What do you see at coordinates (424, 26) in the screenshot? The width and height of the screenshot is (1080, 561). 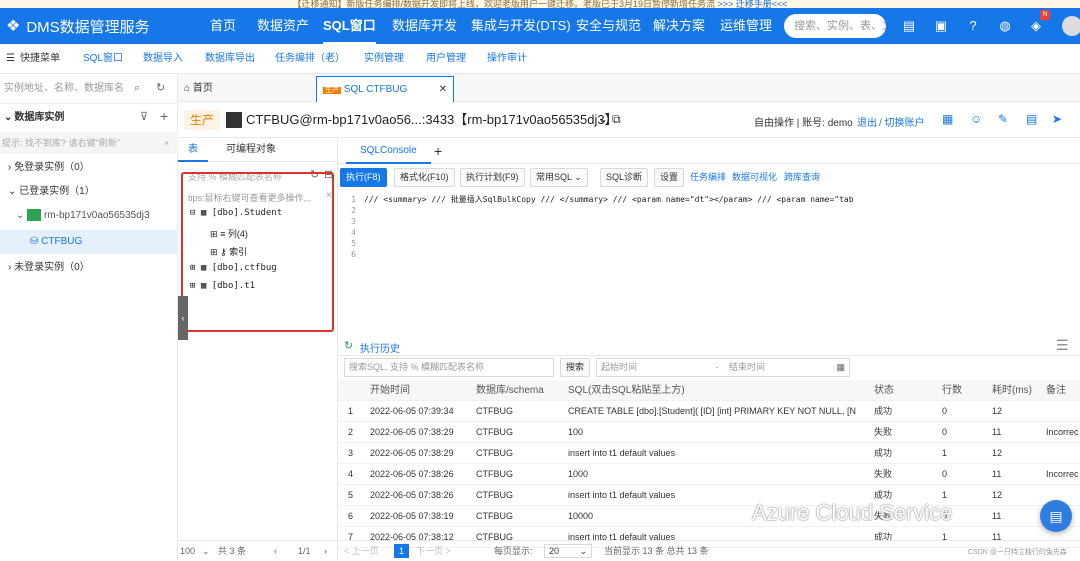 I see `nav-db-dev: 数据库开发` at bounding box center [424, 26].